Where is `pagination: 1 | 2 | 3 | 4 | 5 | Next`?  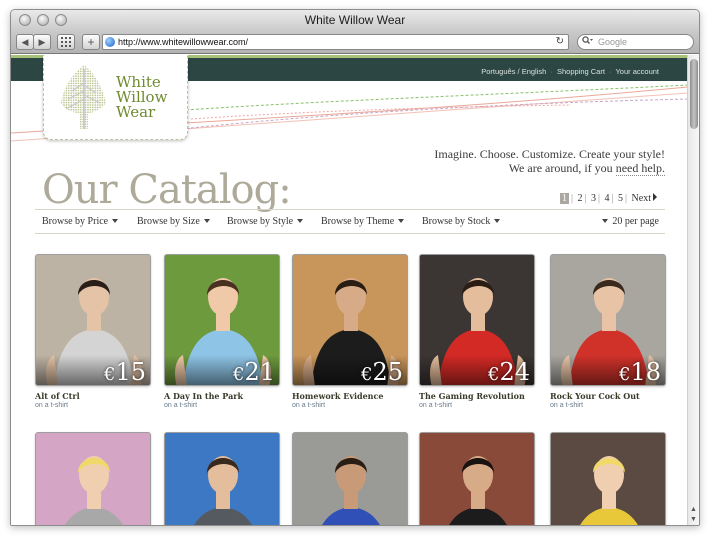
pagination: 1 | 2 | 3 | 4 | 5 | Next is located at coordinates (608, 198).